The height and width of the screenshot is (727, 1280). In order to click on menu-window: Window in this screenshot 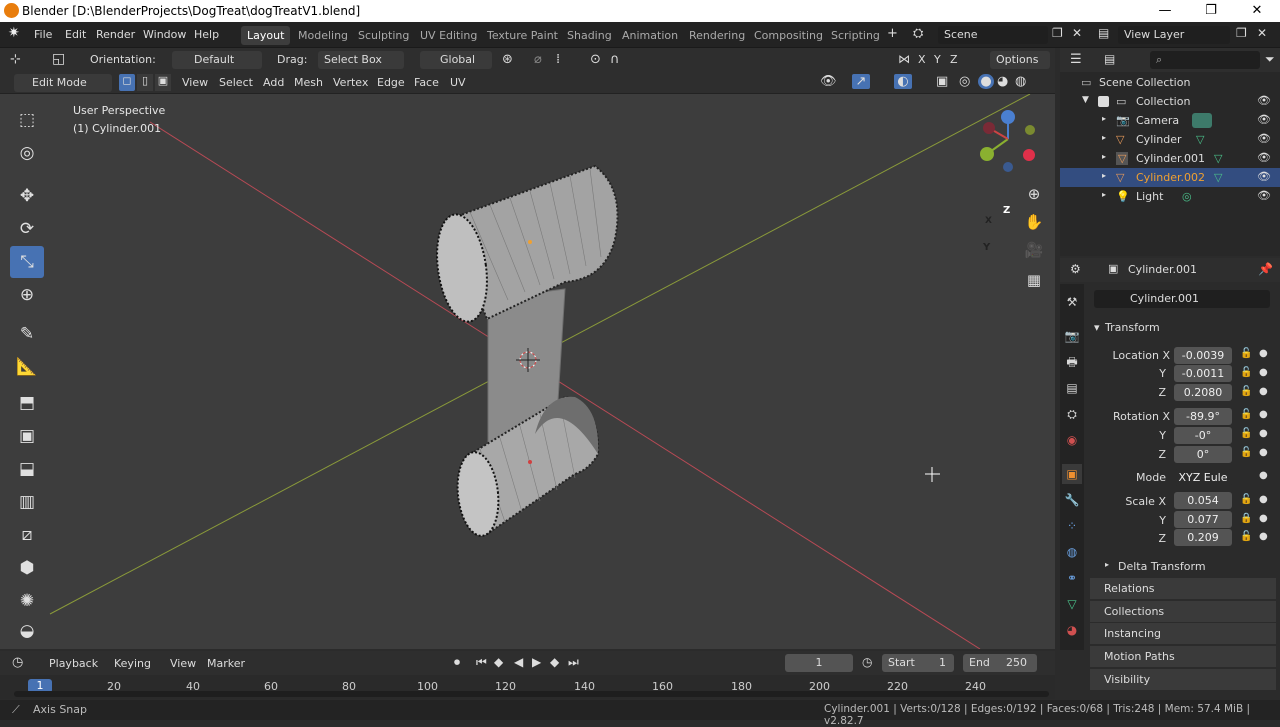, I will do `click(164, 34)`.